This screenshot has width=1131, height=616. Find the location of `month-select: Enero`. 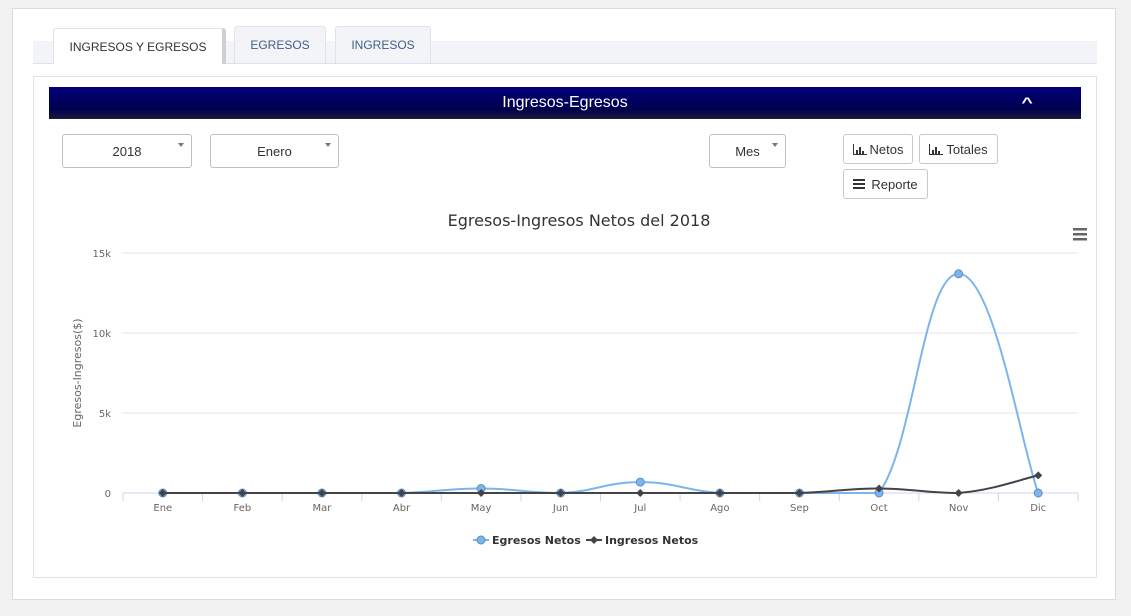

month-select: Enero is located at coordinates (274, 151).